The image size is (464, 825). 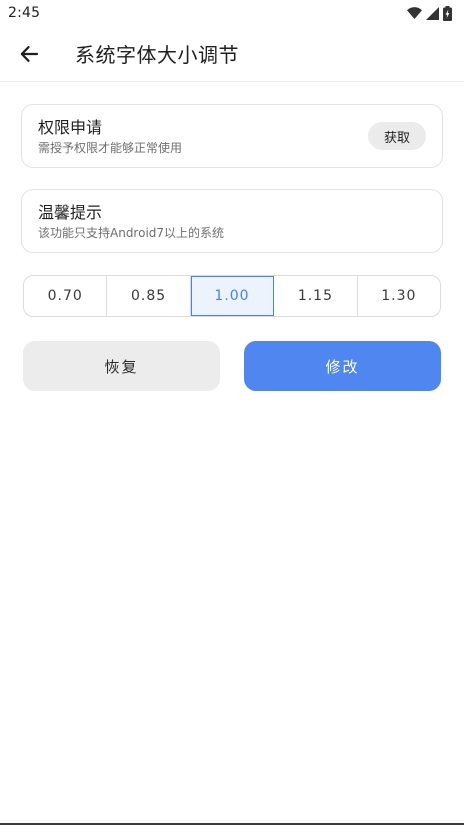 I want to click on signal-icon, so click(x=432, y=13).